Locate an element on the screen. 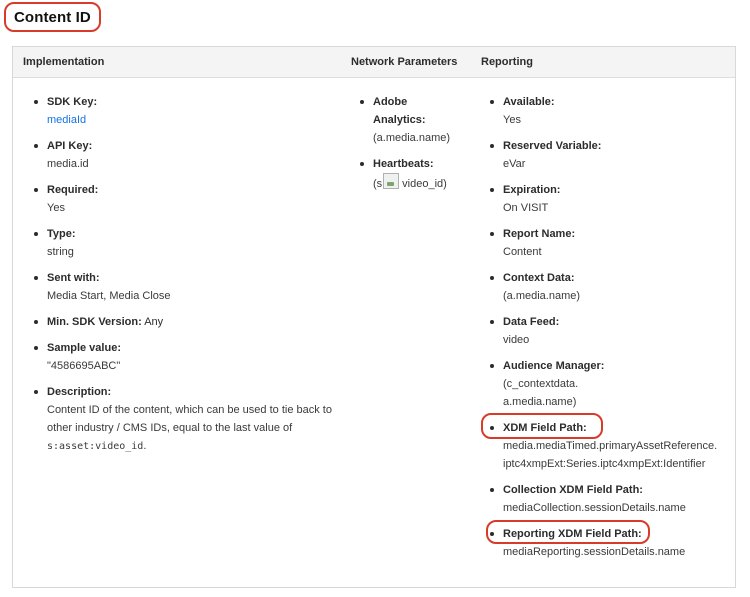 The height and width of the screenshot is (597, 750). context-data-value: (a.media.name) is located at coordinates (542, 296).